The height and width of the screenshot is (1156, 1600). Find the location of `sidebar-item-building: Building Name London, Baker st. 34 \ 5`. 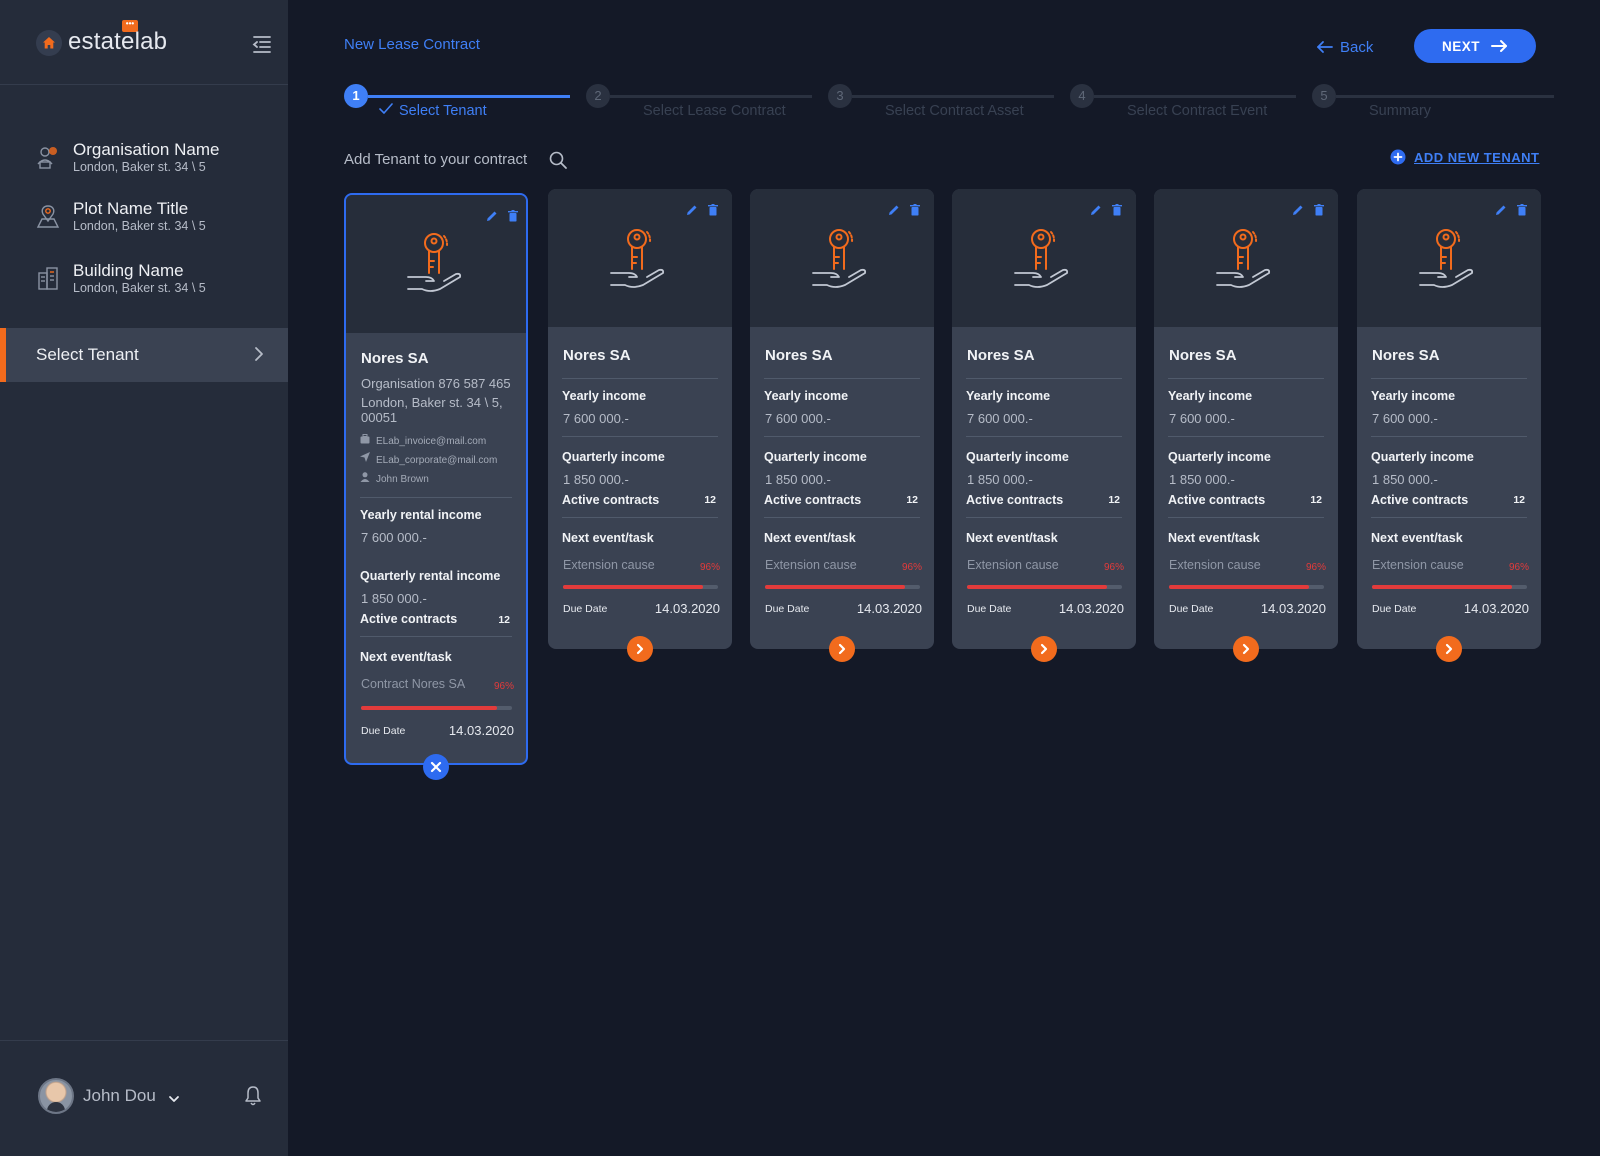

sidebar-item-building: Building Name London, Baker st. 34 \ 5 is located at coordinates (156, 281).